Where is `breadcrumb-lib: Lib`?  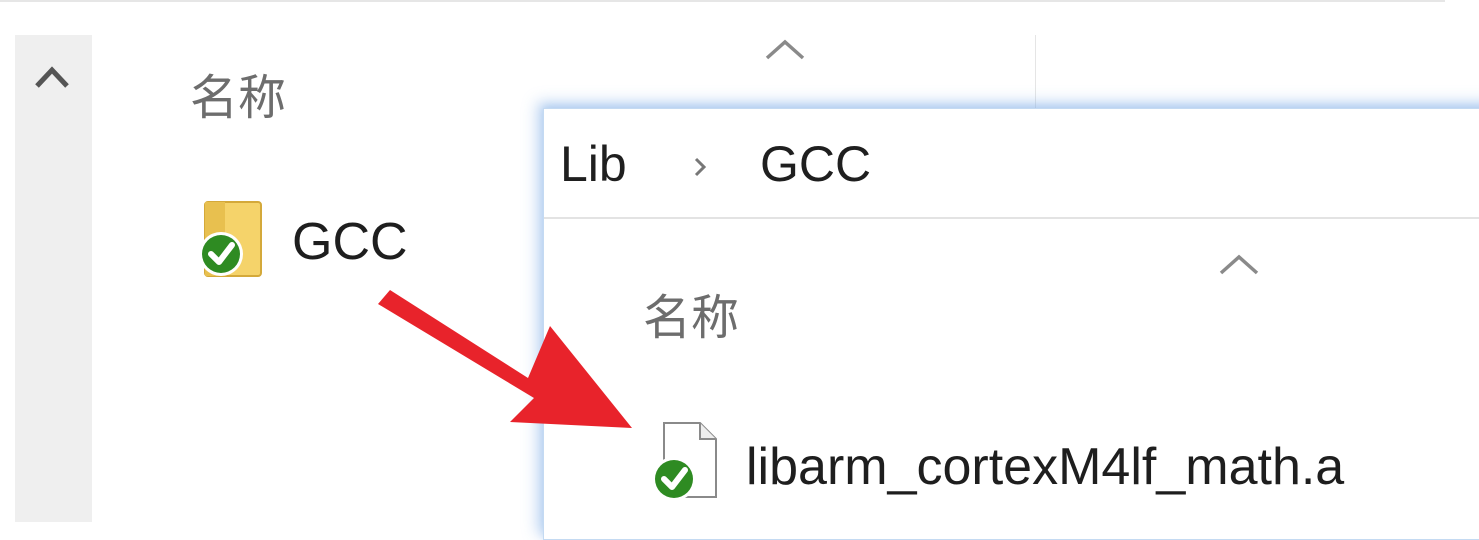 breadcrumb-lib: Lib is located at coordinates (593, 164).